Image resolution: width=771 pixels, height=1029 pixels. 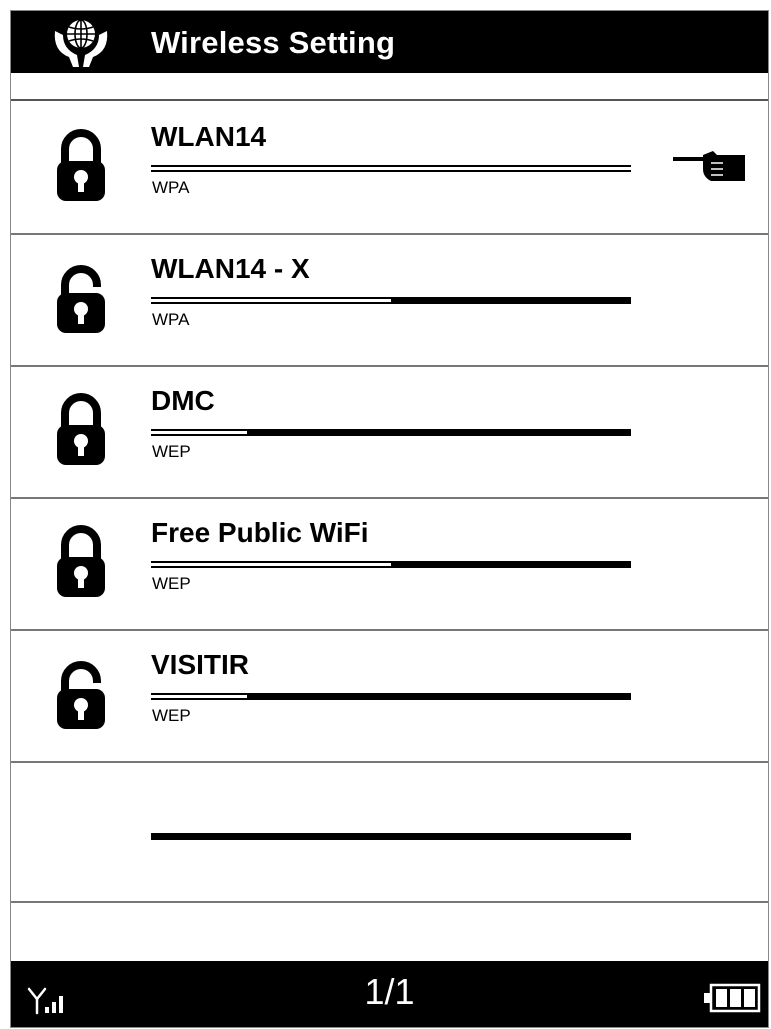 What do you see at coordinates (230, 268) in the screenshot?
I see `network-ssid: WLAN14 - X` at bounding box center [230, 268].